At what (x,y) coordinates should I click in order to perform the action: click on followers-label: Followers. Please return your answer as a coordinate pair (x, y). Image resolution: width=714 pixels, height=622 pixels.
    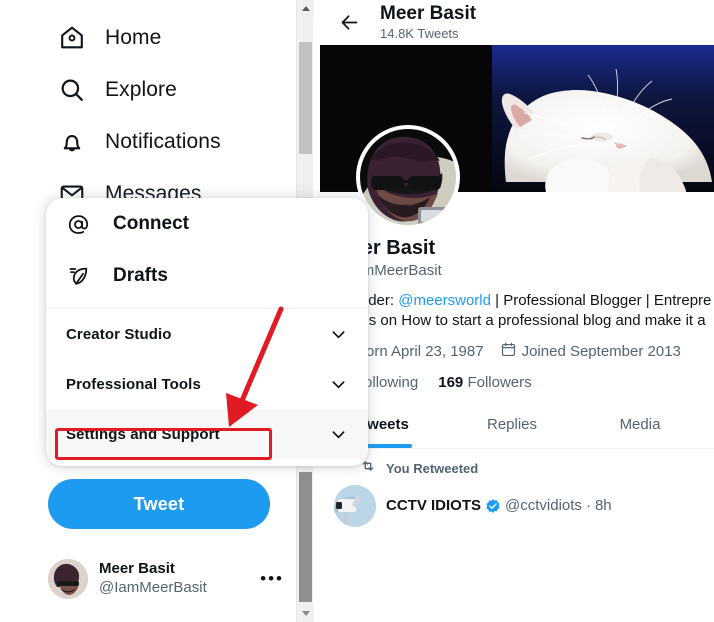
    Looking at the image, I should click on (499, 382).